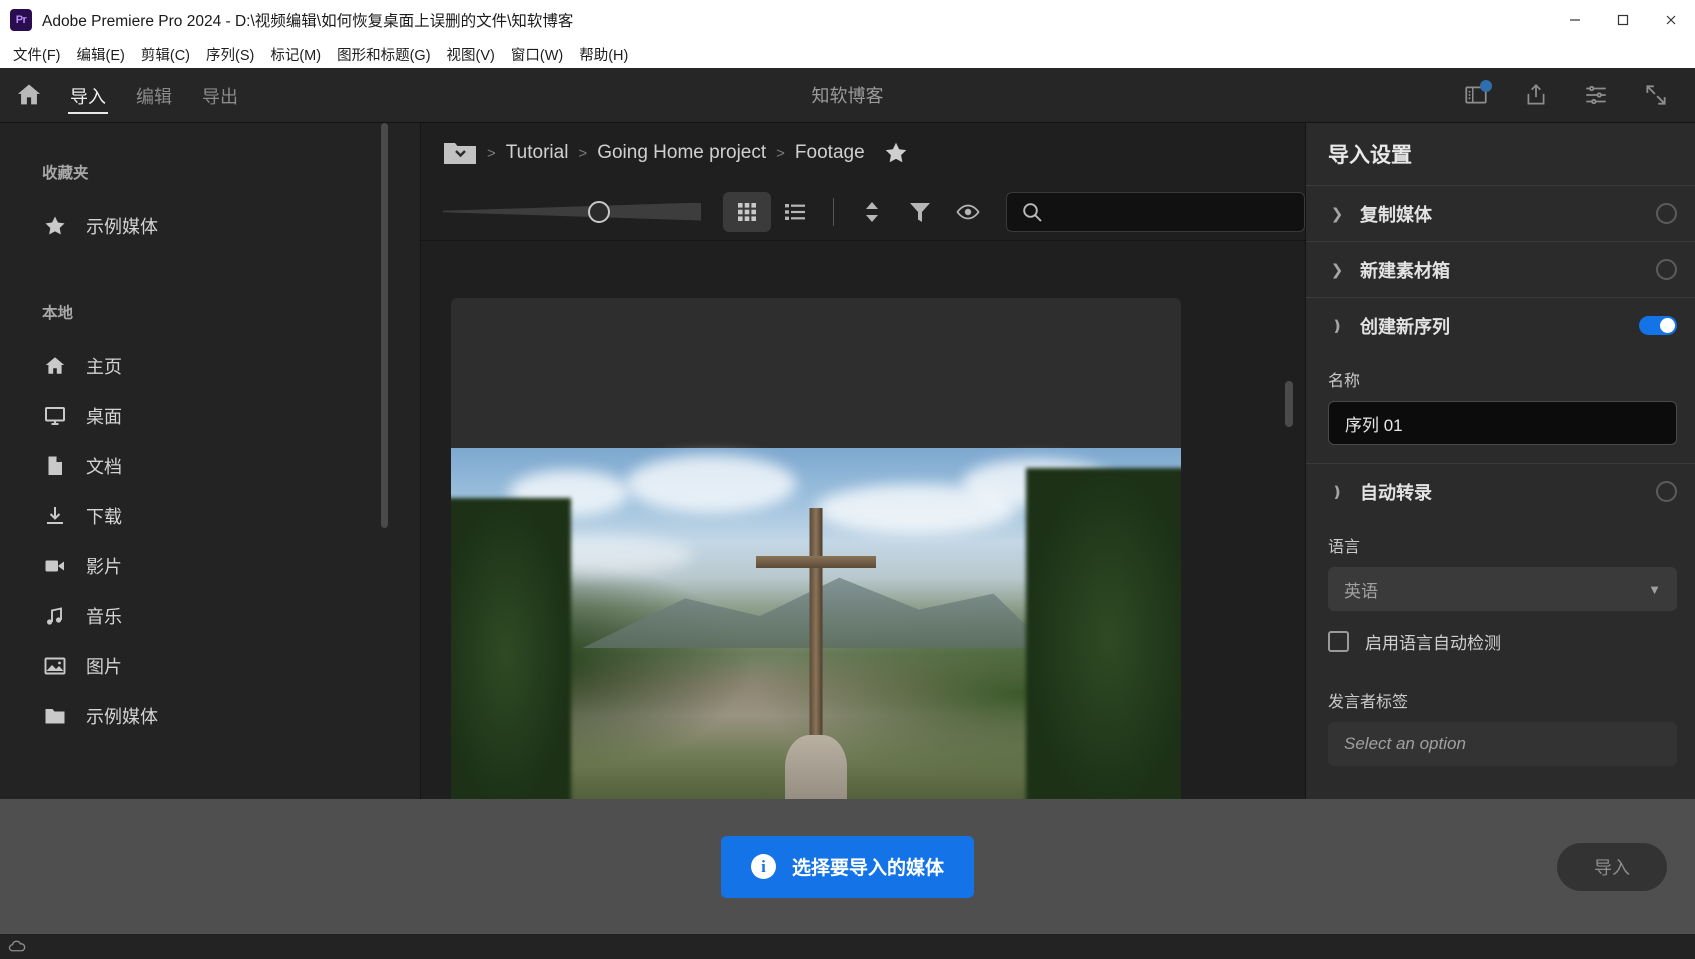 The image size is (1695, 959). Describe the element at coordinates (231, 466) in the screenshot. I see `sidebar-item-documents: 文档` at that location.